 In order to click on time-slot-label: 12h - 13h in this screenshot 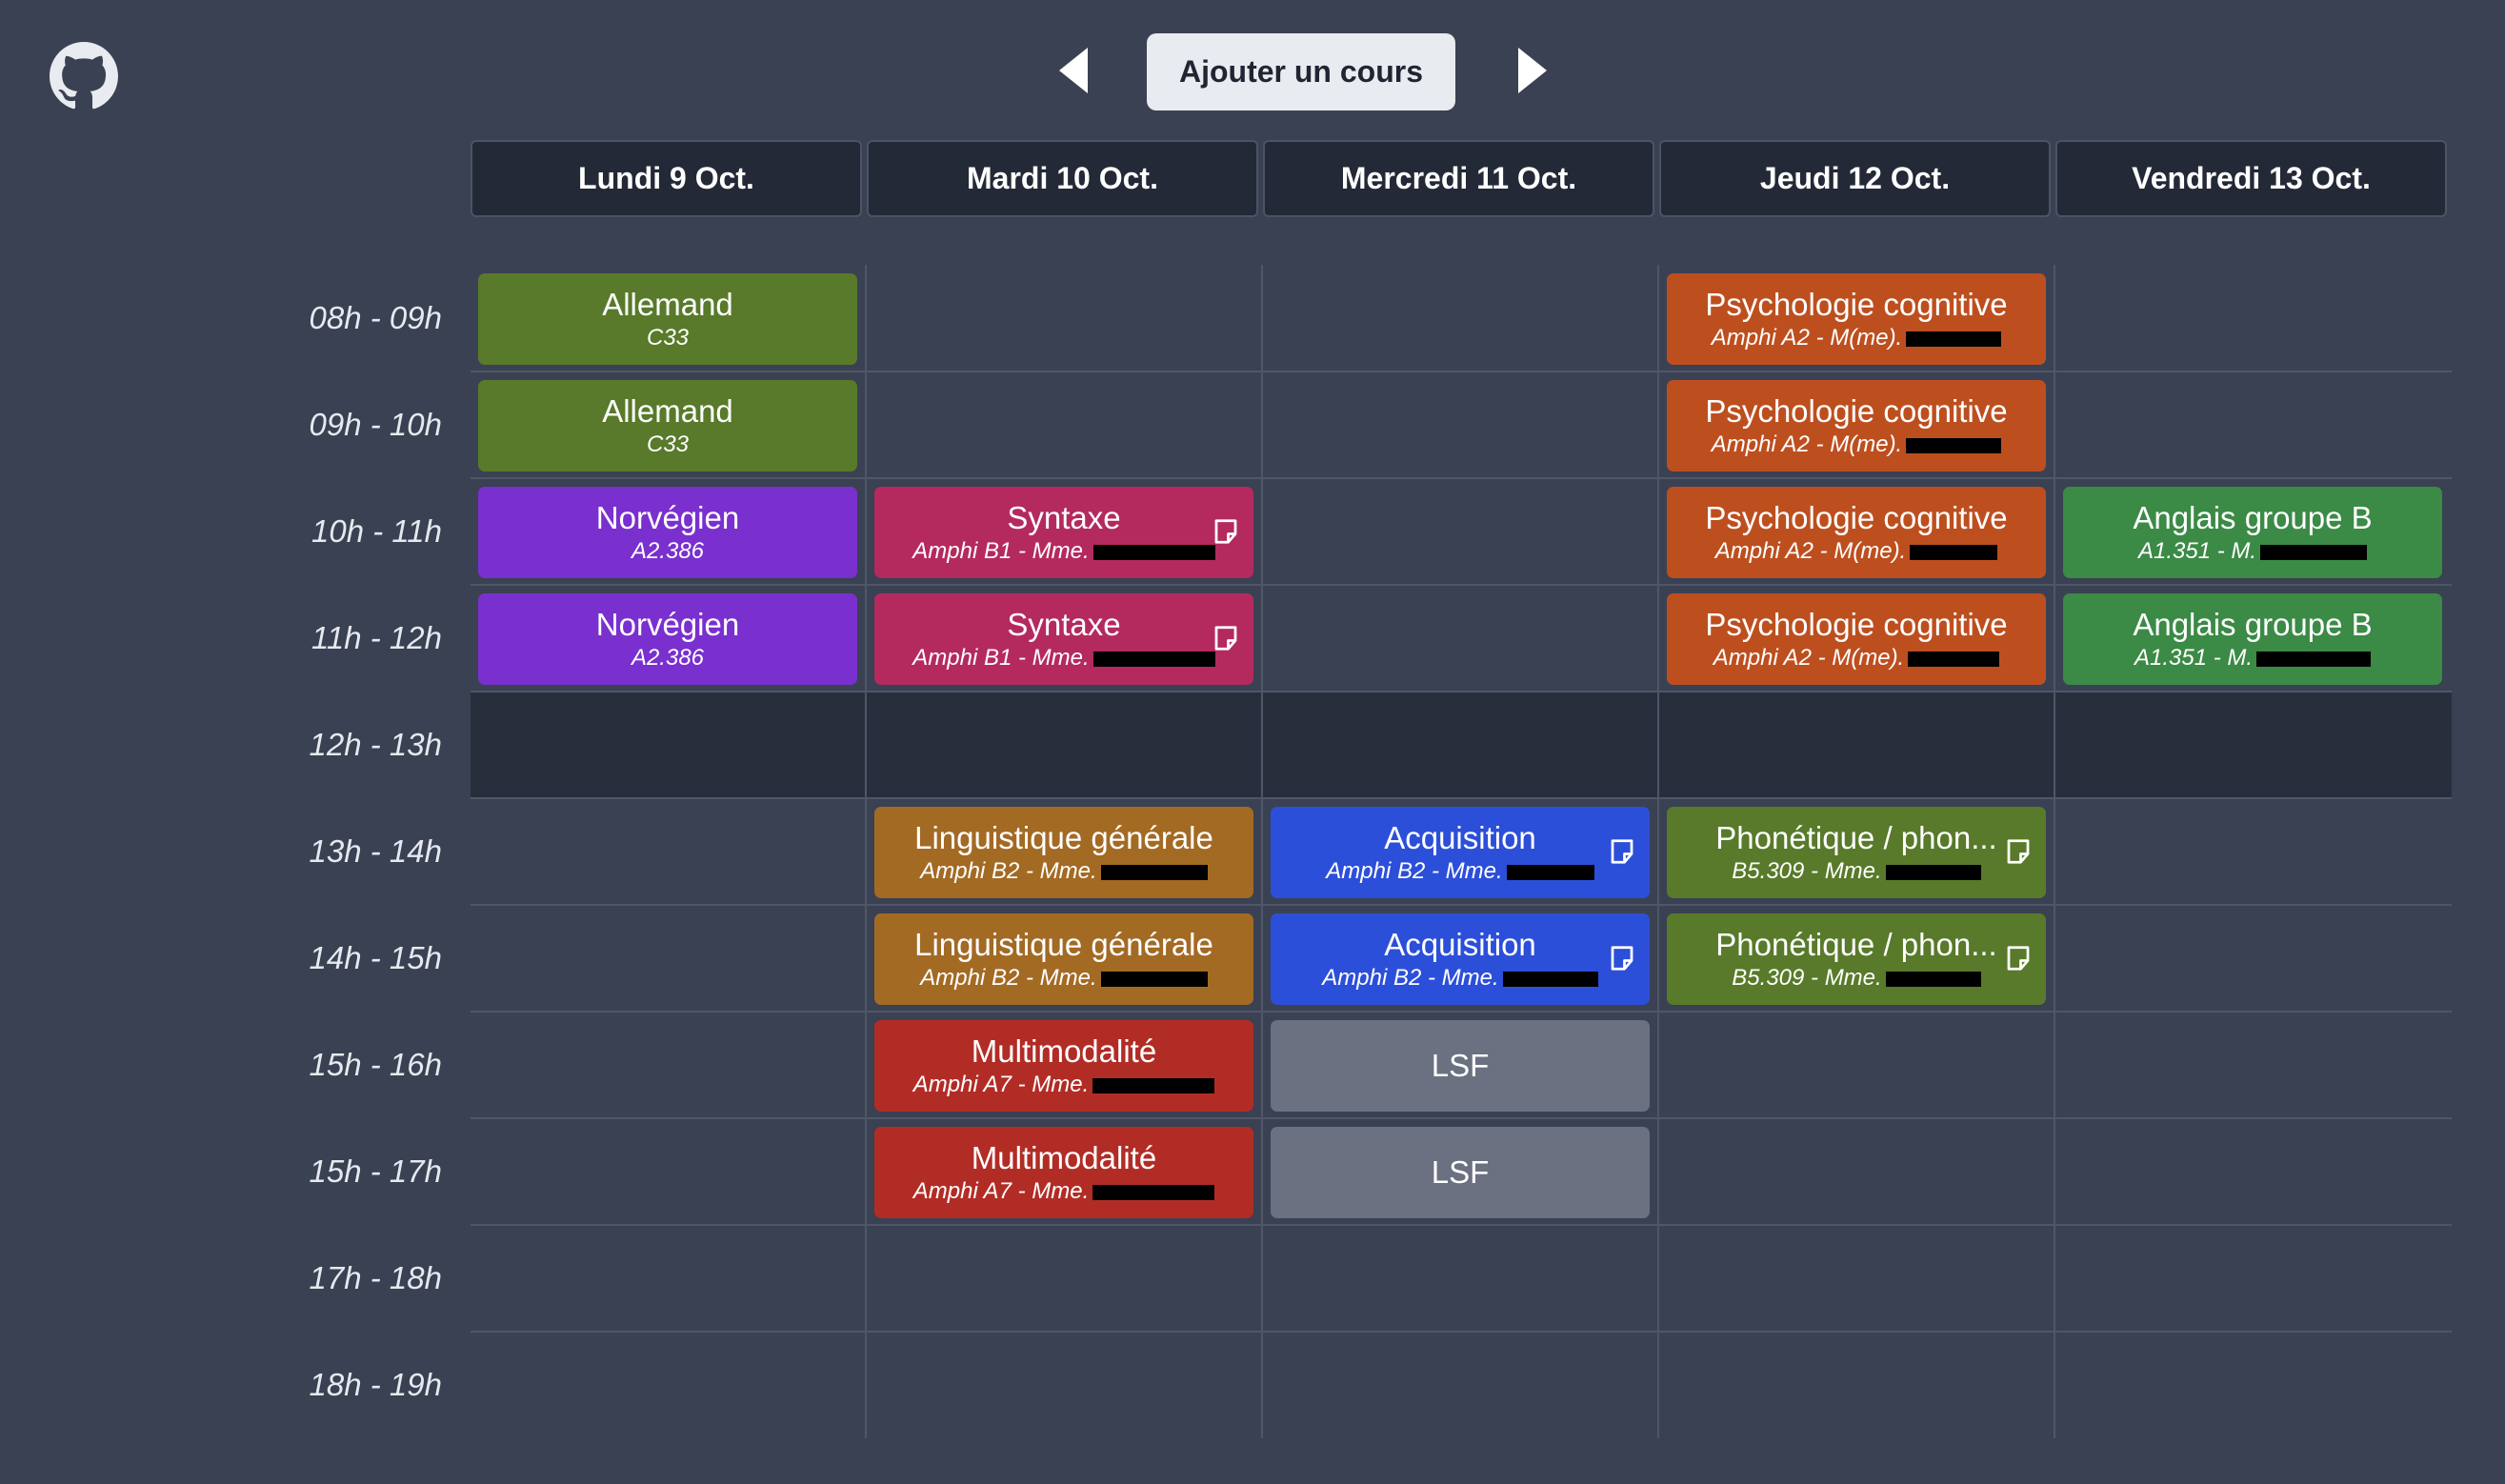, I will do `click(375, 745)`.